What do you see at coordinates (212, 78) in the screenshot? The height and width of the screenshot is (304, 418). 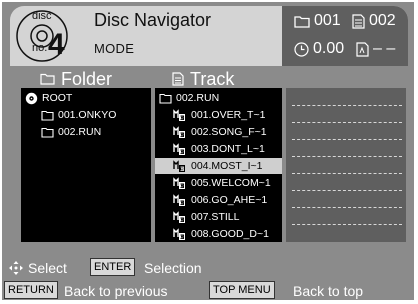 I see `track-column-label: Track` at bounding box center [212, 78].